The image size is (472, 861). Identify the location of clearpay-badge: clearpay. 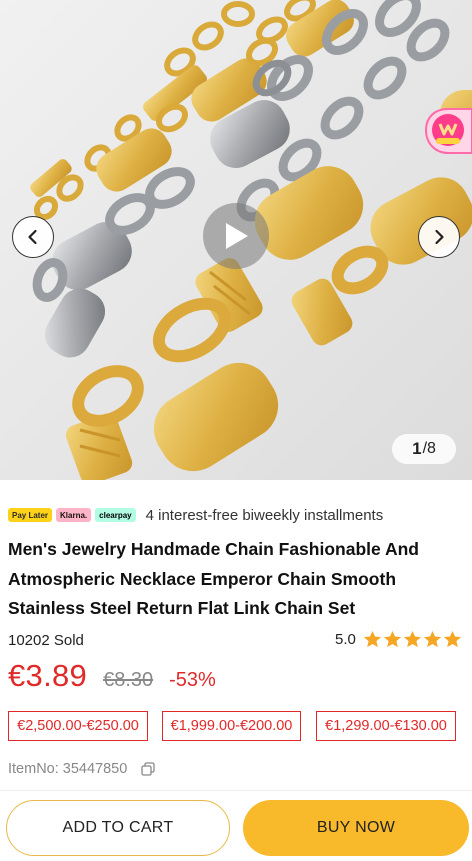
(115, 515).